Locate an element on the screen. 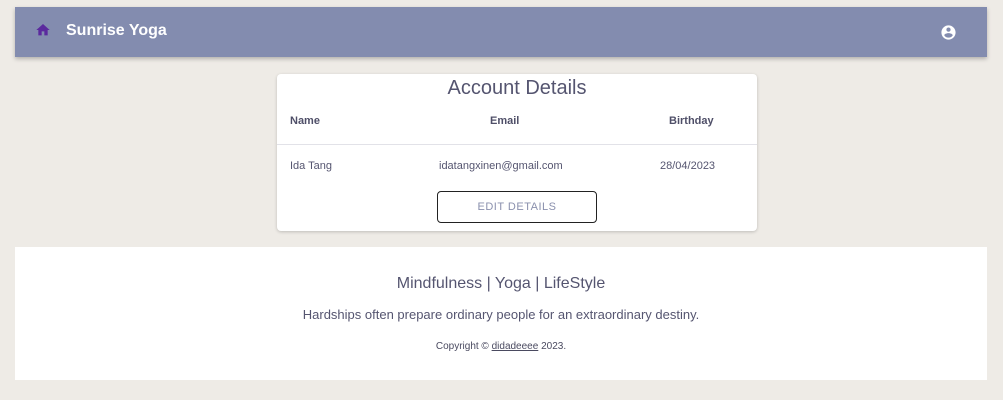 Image resolution: width=1003 pixels, height=400 pixels. brand-title: Sunrise Yoga is located at coordinates (116, 31).